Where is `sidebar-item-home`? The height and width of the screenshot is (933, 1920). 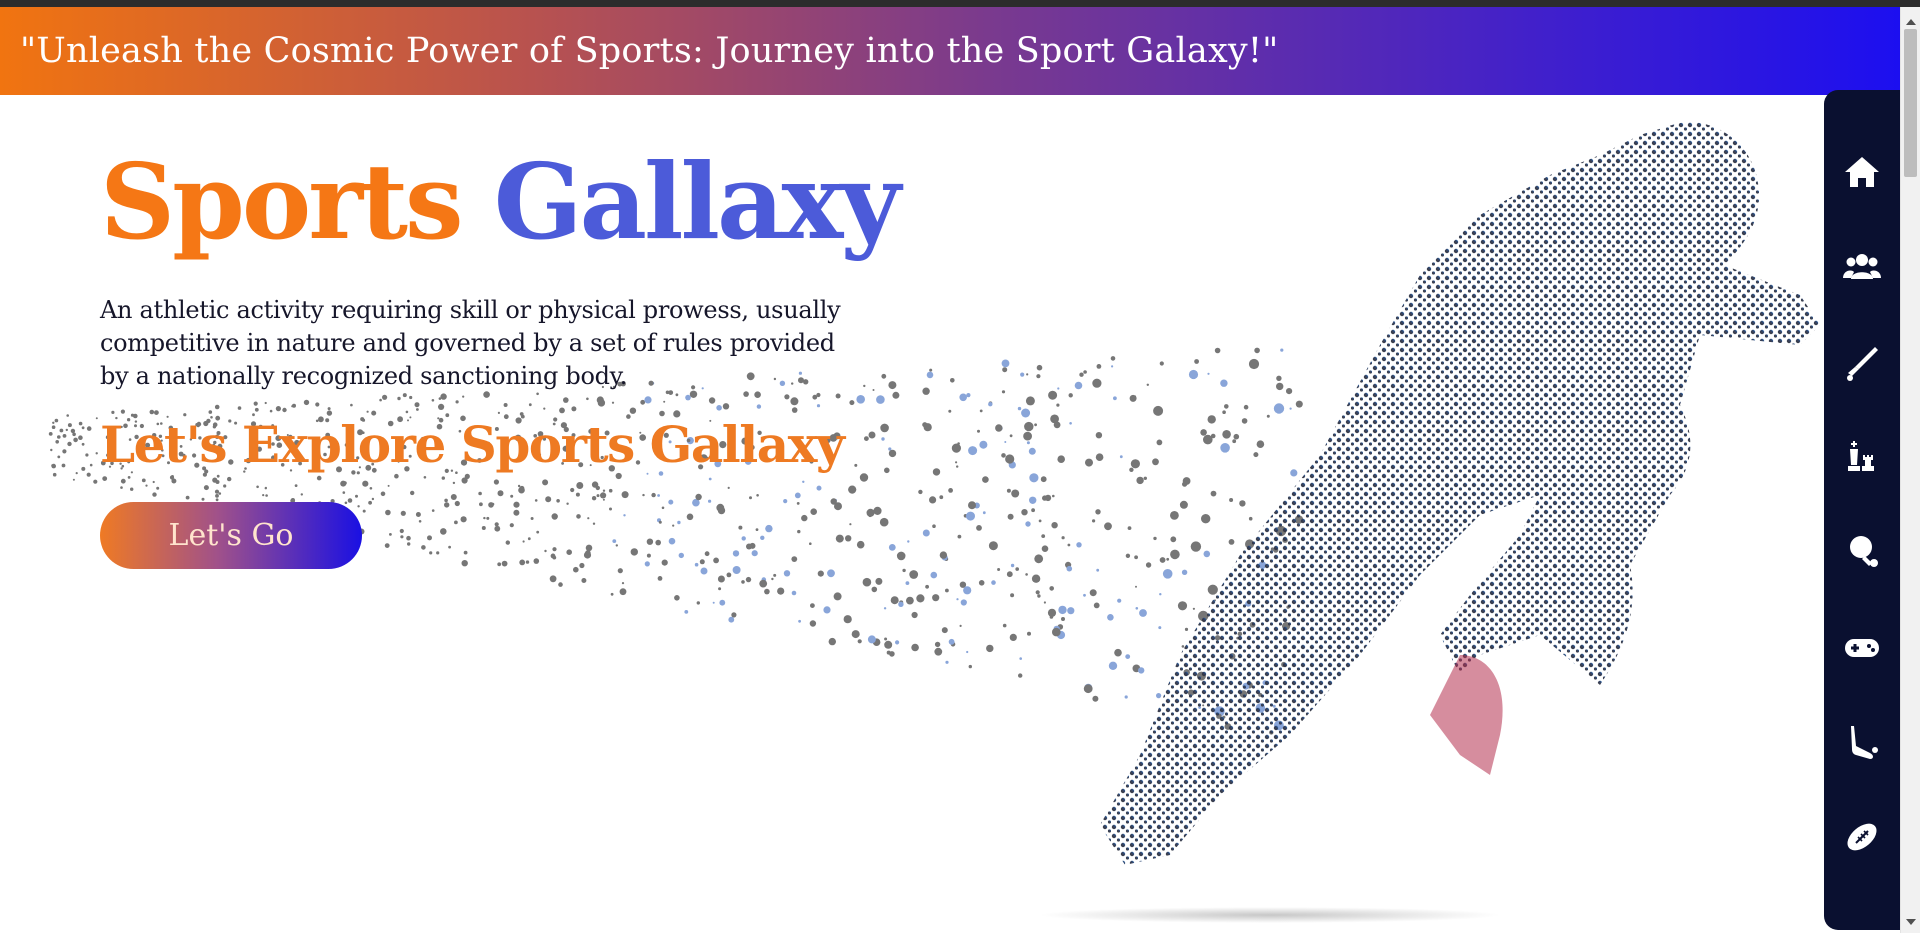 sidebar-item-home is located at coordinates (1862, 172).